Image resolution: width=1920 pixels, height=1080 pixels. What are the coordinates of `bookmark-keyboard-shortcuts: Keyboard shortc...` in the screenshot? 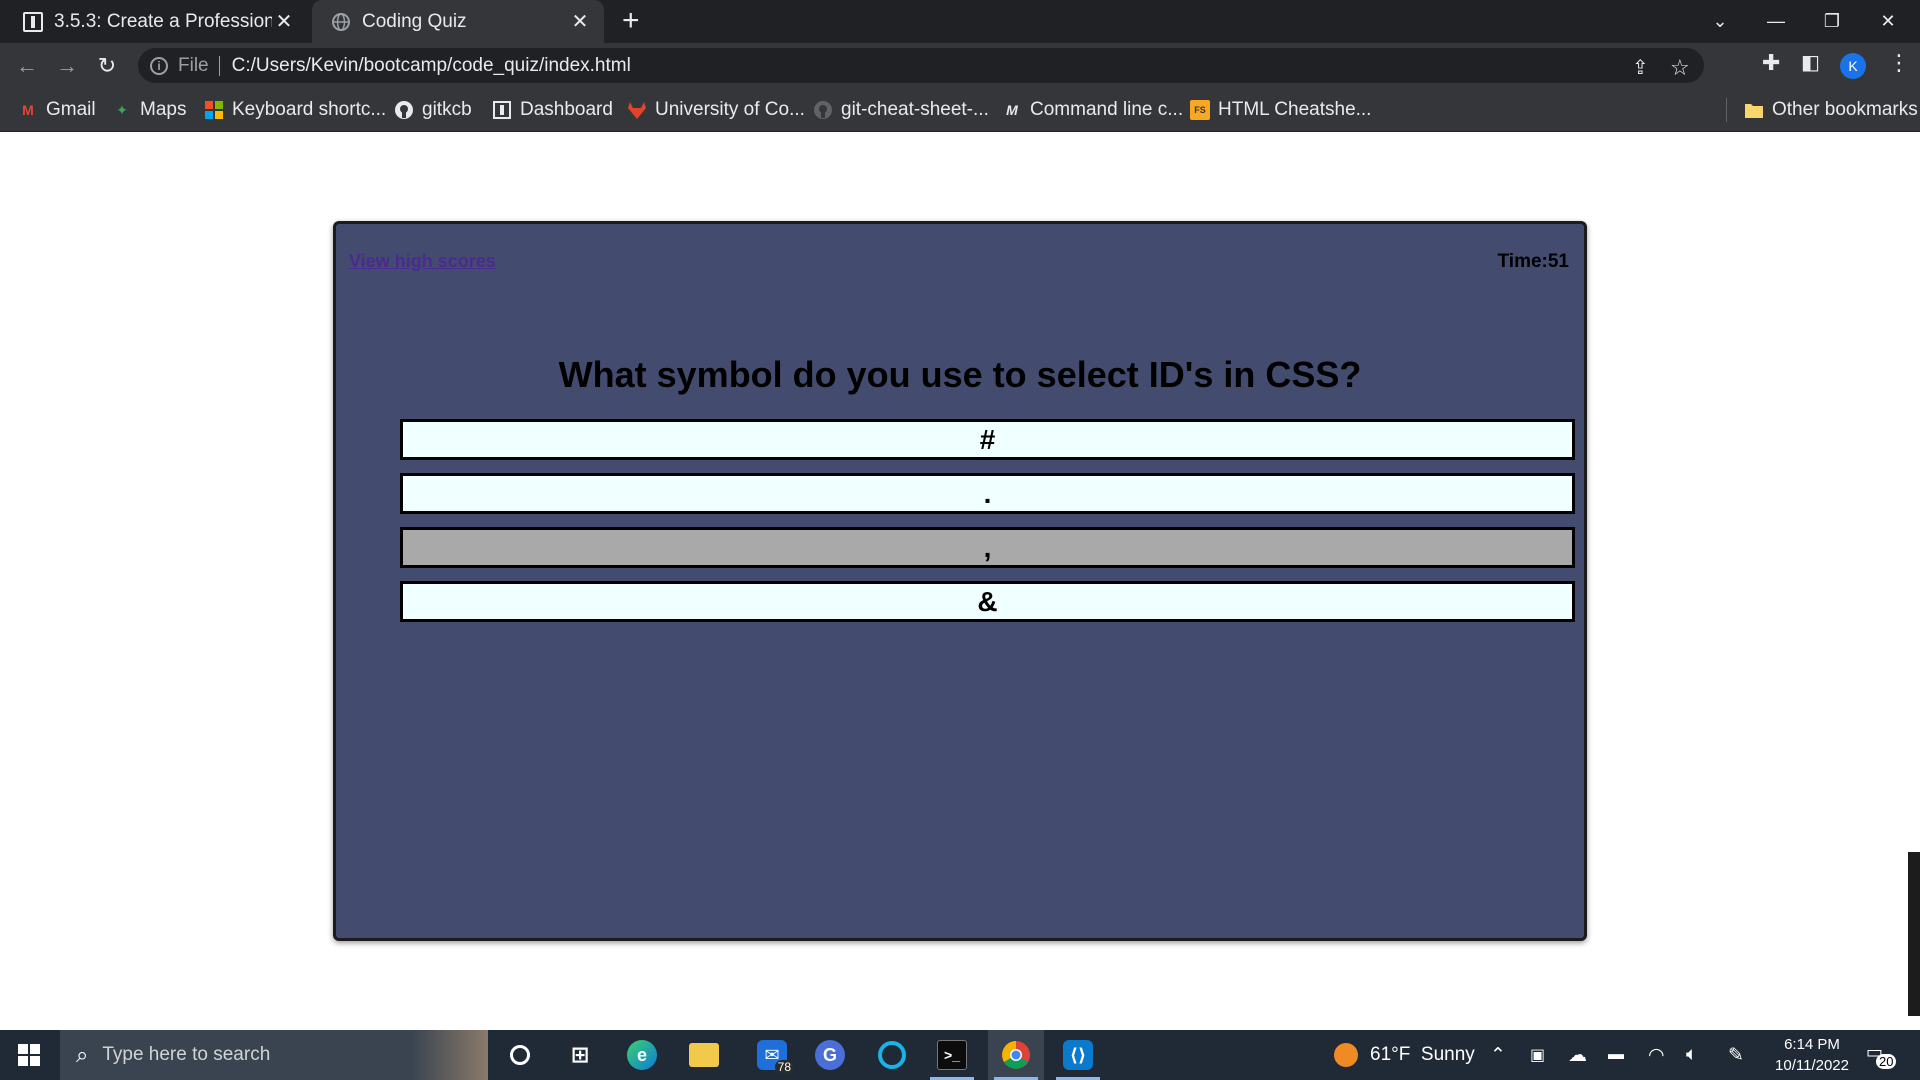 It's located at (295, 110).